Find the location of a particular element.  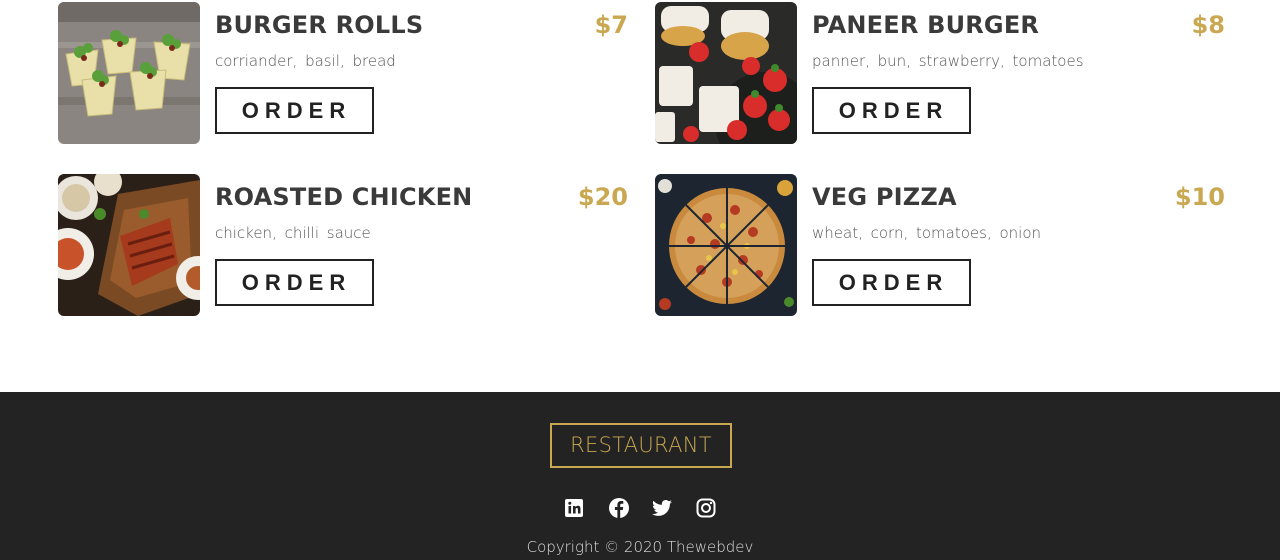

item-name: BURGER ROLLS is located at coordinates (319, 25).